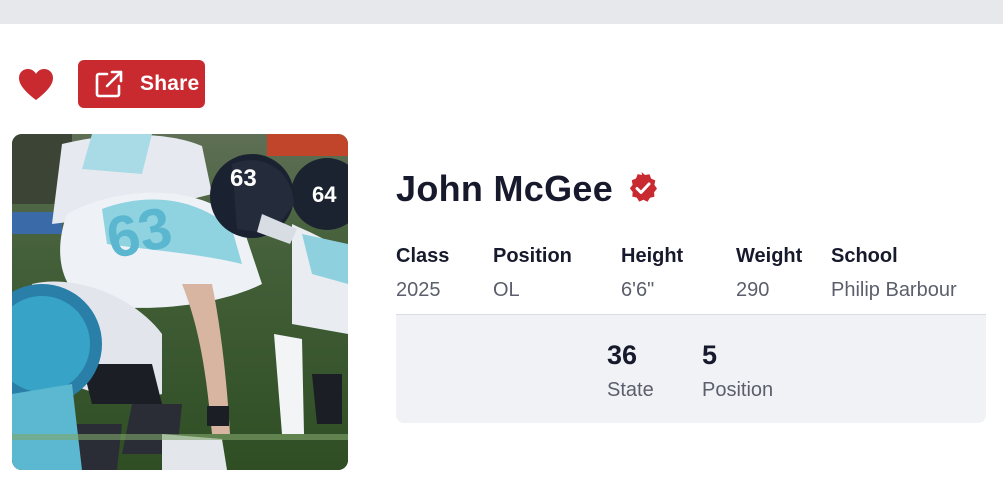 This screenshot has width=1003, height=502. What do you see at coordinates (652, 273) in the screenshot?
I see `attribute-height: Height 6'6"` at bounding box center [652, 273].